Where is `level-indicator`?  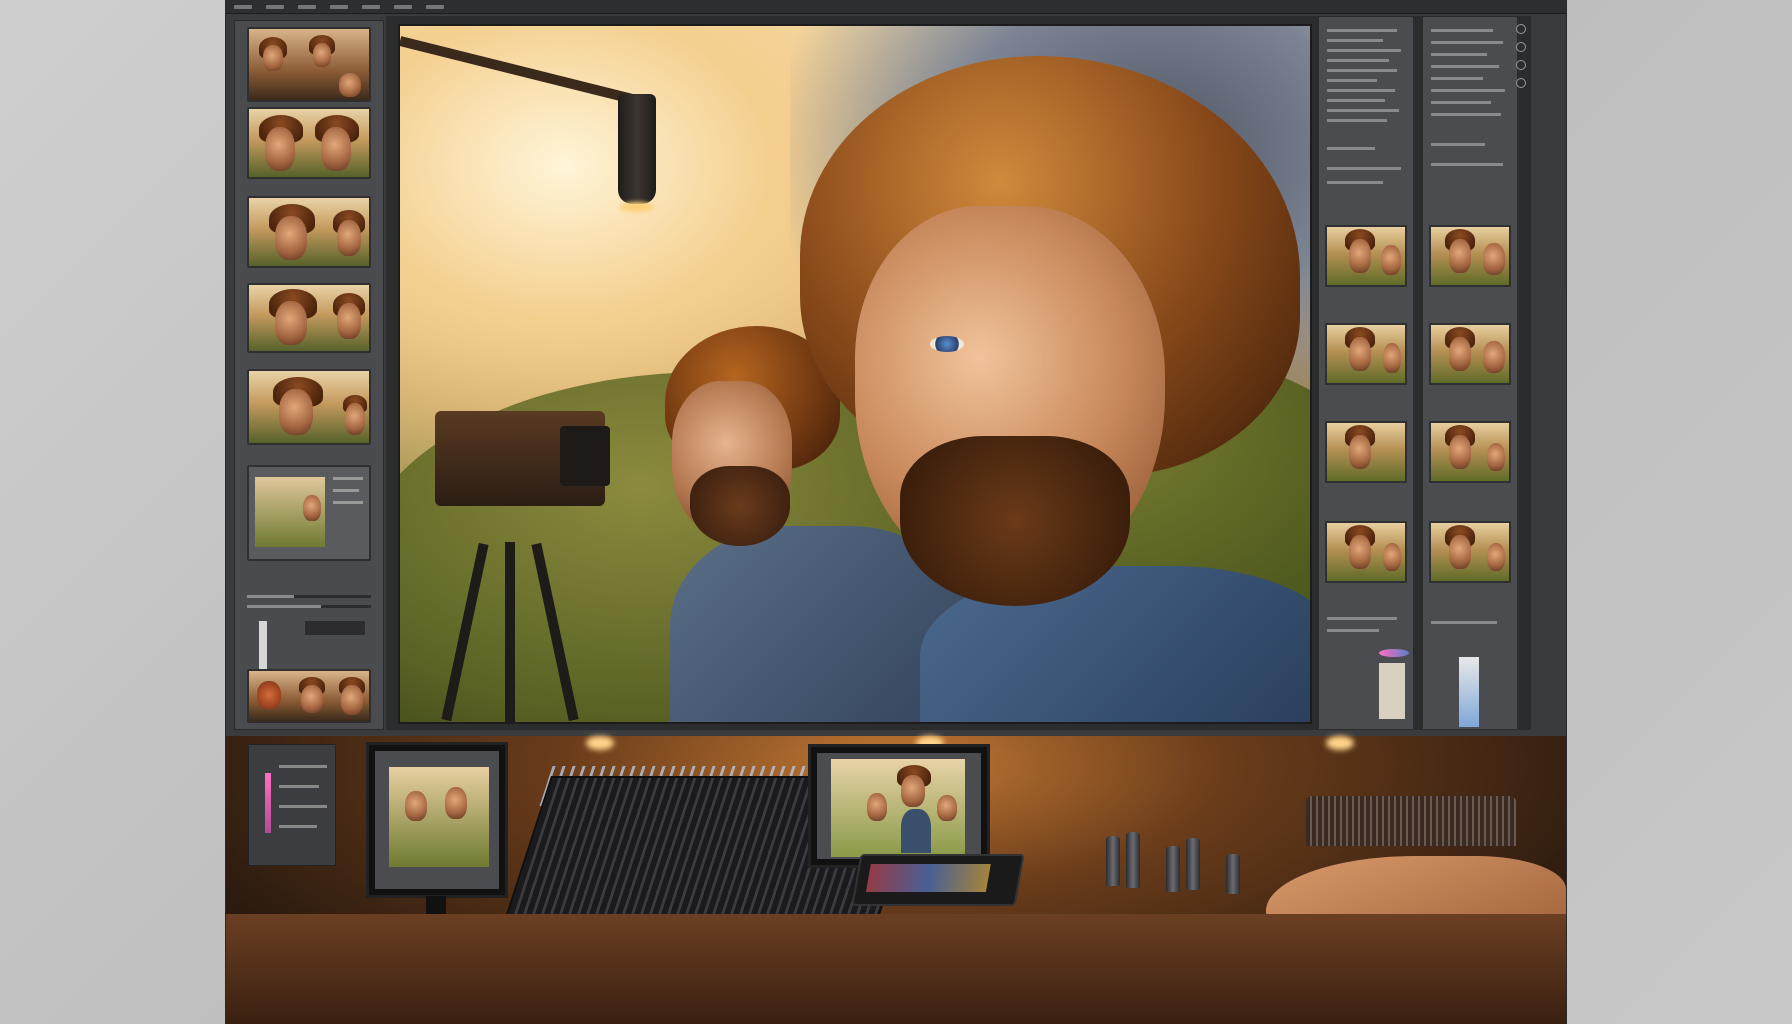 level-indicator is located at coordinates (263, 645).